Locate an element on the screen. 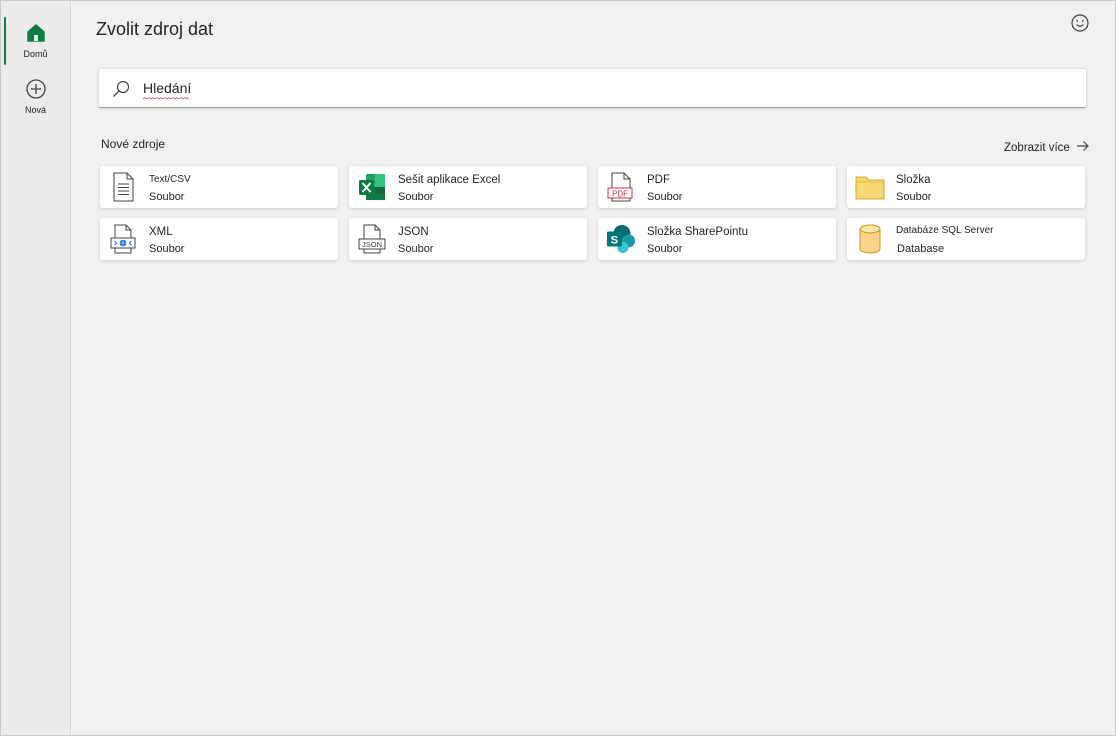 The width and height of the screenshot is (1116, 736). pdf-icon: PDF is located at coordinates (621, 187).